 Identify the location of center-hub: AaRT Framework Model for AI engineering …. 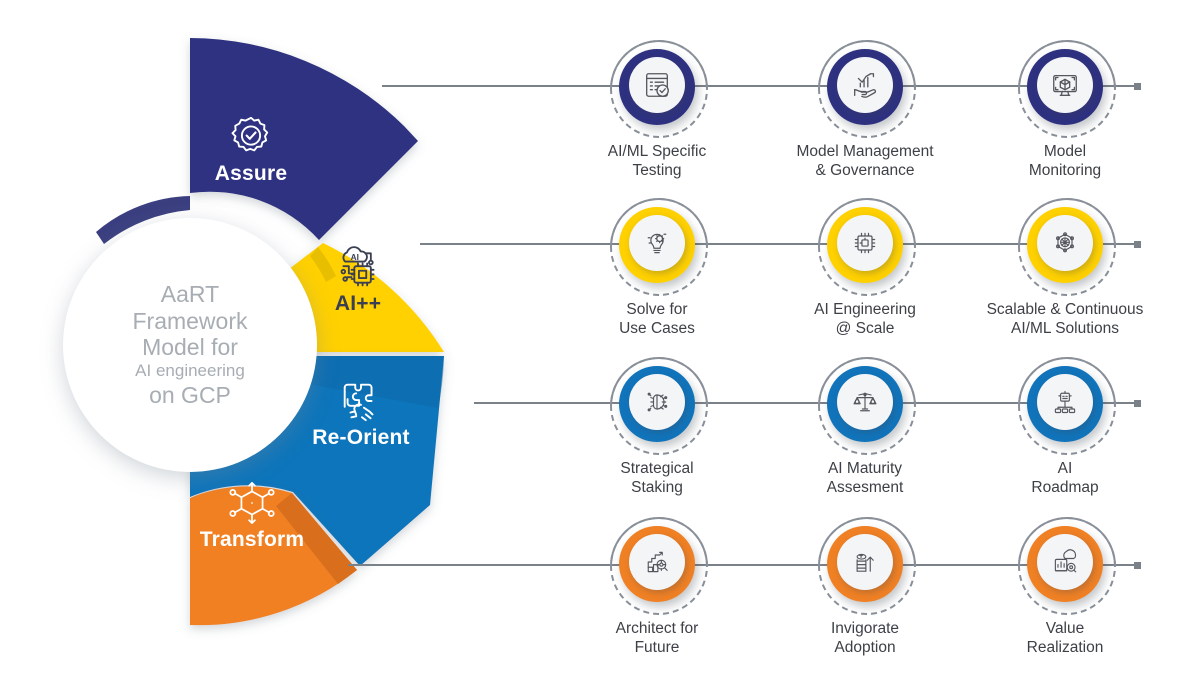
(190, 345).